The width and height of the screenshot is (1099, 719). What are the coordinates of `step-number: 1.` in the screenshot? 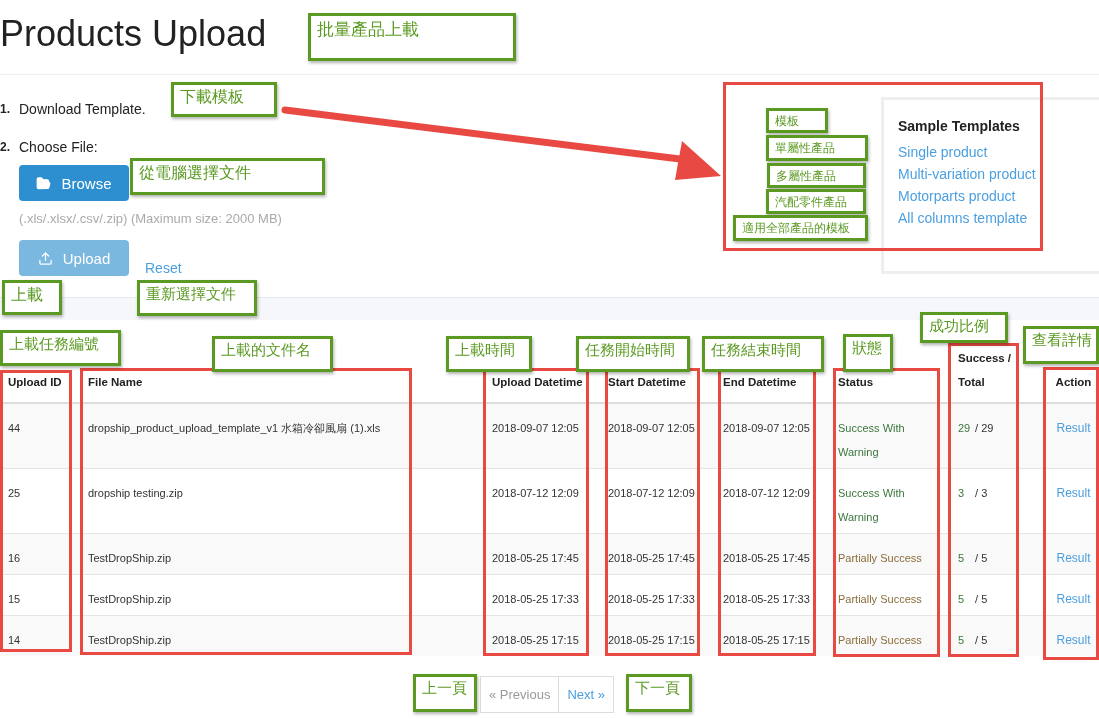 It's located at (5, 109).